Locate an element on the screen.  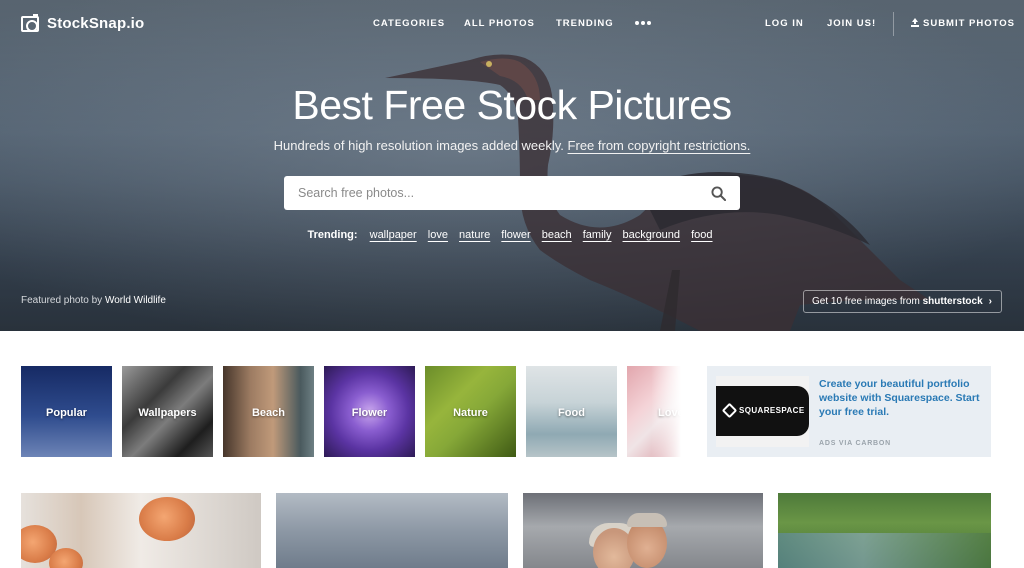
category-label: Nature is located at coordinates (470, 413).